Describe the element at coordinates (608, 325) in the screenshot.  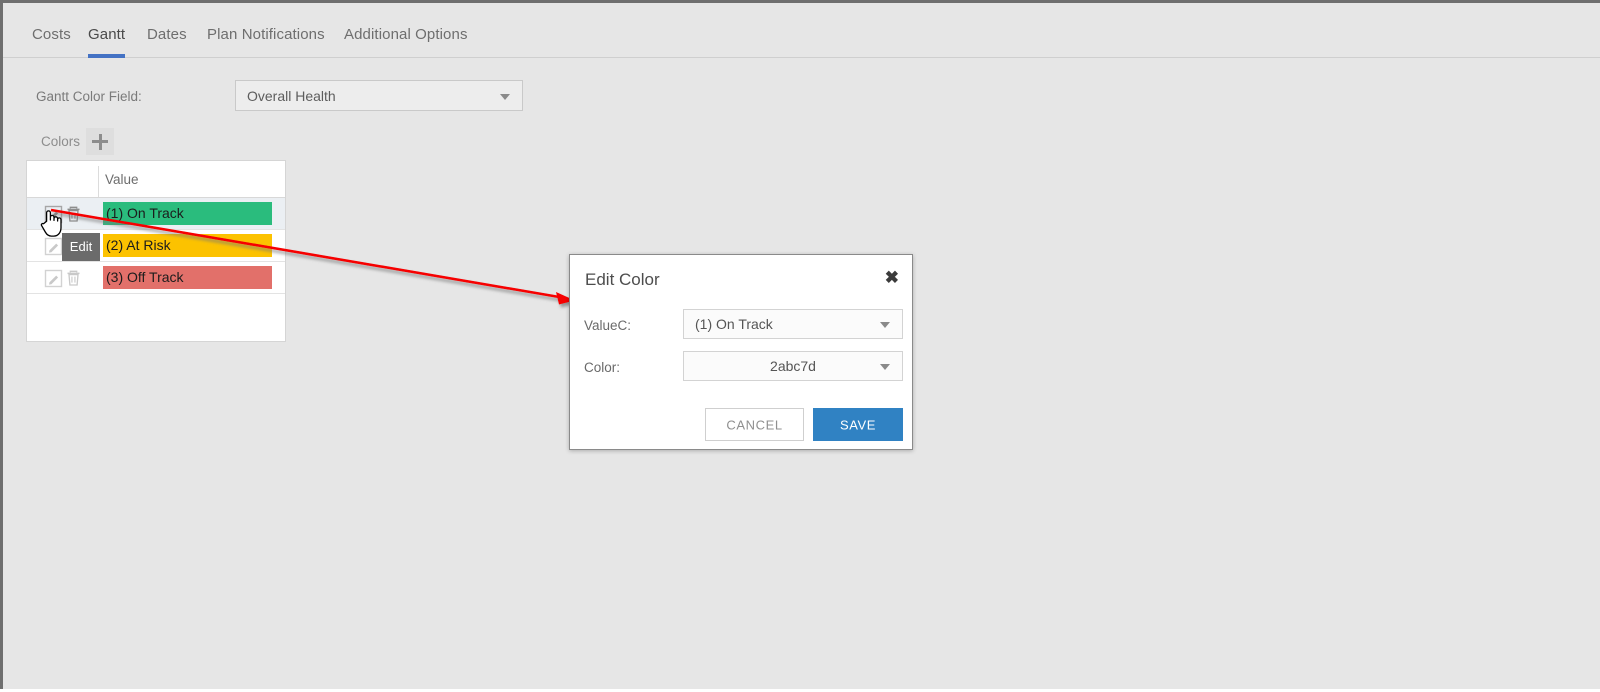
I see `value-field-label: ValueC:` at that location.